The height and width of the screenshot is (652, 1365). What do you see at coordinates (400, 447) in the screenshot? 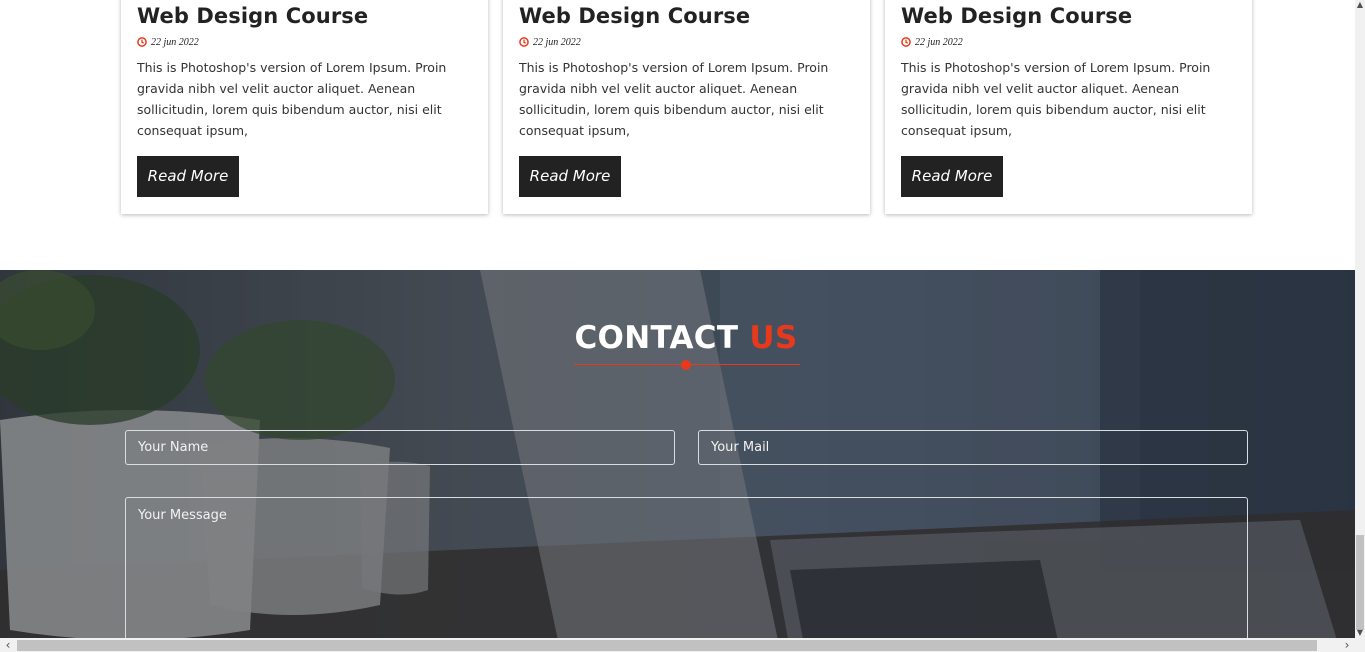
I see `name-input` at bounding box center [400, 447].